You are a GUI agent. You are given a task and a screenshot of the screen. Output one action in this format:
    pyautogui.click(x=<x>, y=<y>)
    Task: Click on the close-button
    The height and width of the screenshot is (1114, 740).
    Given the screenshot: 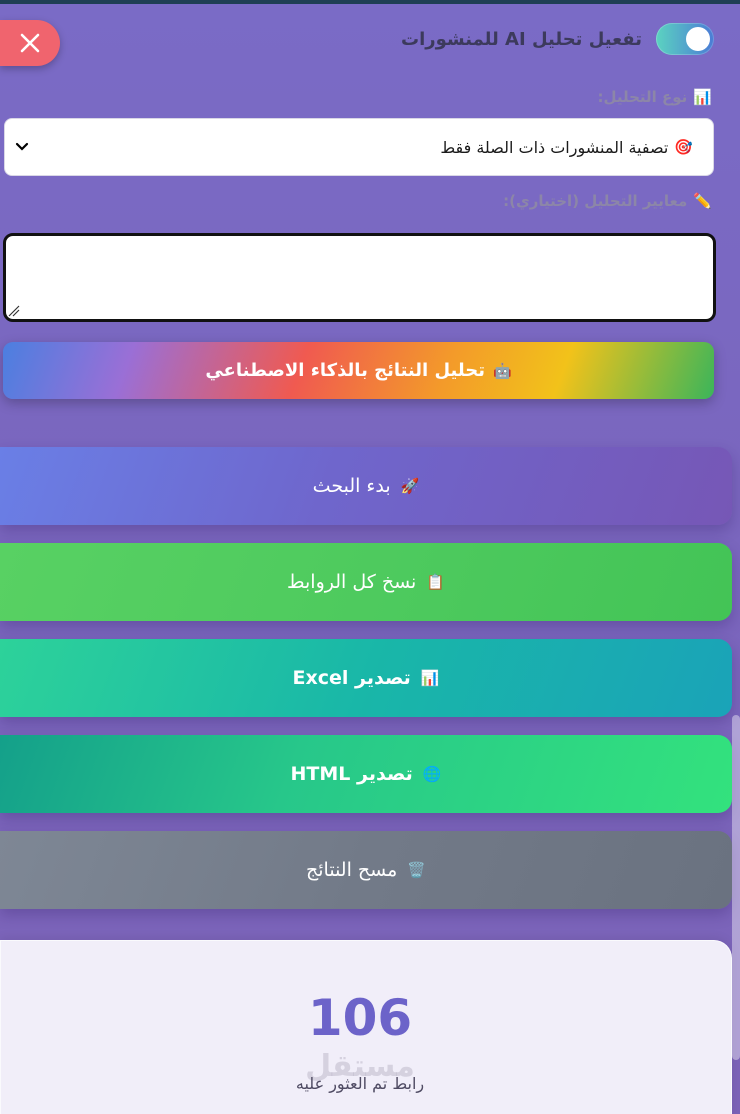 What is the action you would take?
    pyautogui.click(x=30, y=43)
    